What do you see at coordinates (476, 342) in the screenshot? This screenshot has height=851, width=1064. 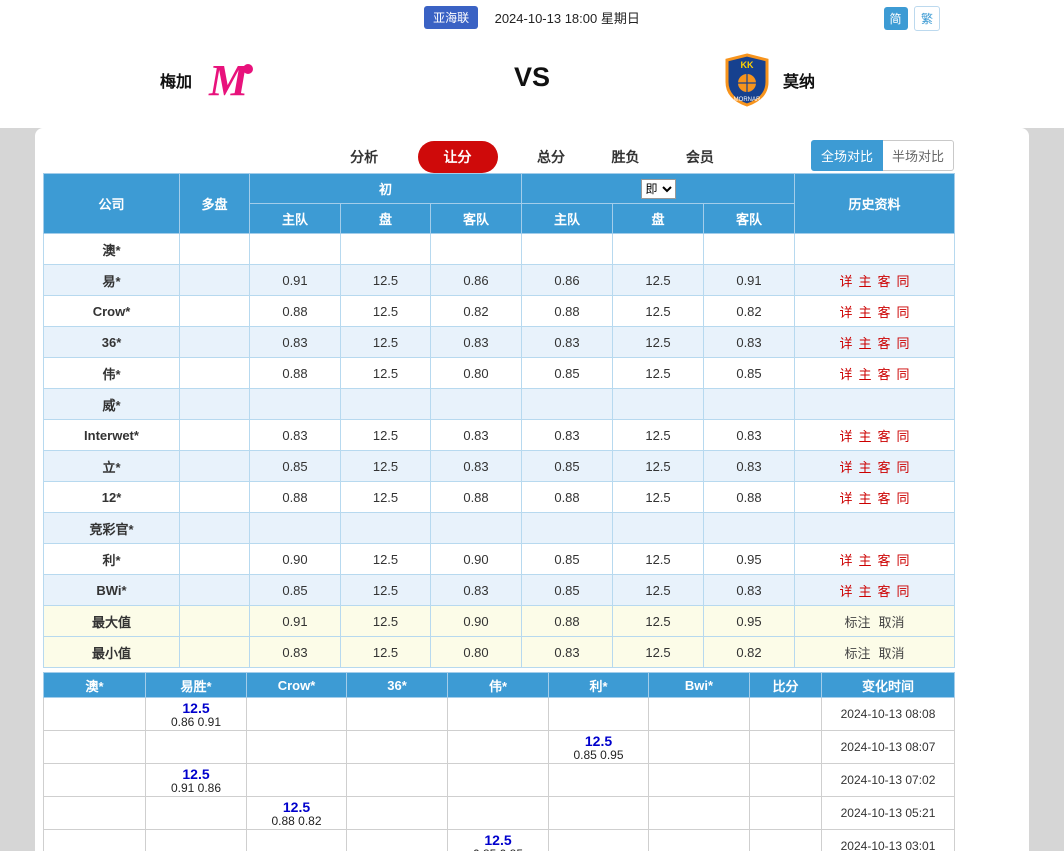 I see `init-away-cell: 0.83` at bounding box center [476, 342].